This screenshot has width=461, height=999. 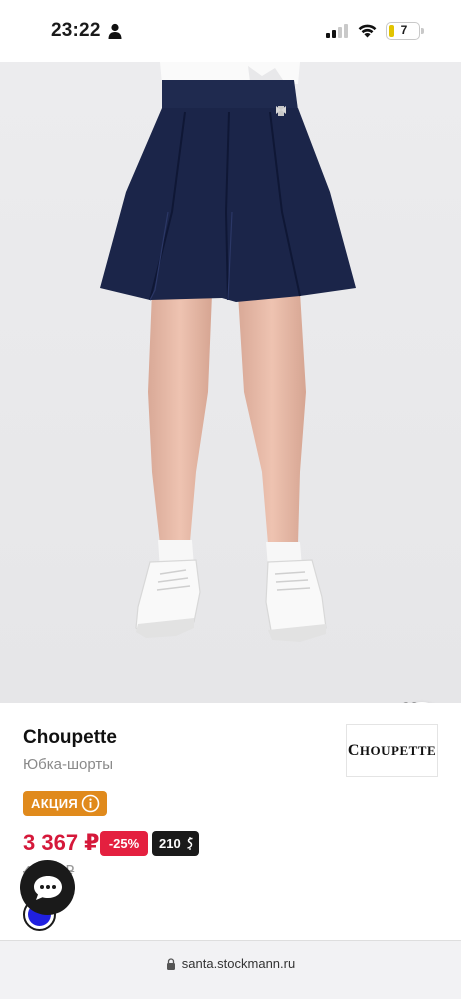 What do you see at coordinates (170, 843) in the screenshot?
I see `bonus-points: 210` at bounding box center [170, 843].